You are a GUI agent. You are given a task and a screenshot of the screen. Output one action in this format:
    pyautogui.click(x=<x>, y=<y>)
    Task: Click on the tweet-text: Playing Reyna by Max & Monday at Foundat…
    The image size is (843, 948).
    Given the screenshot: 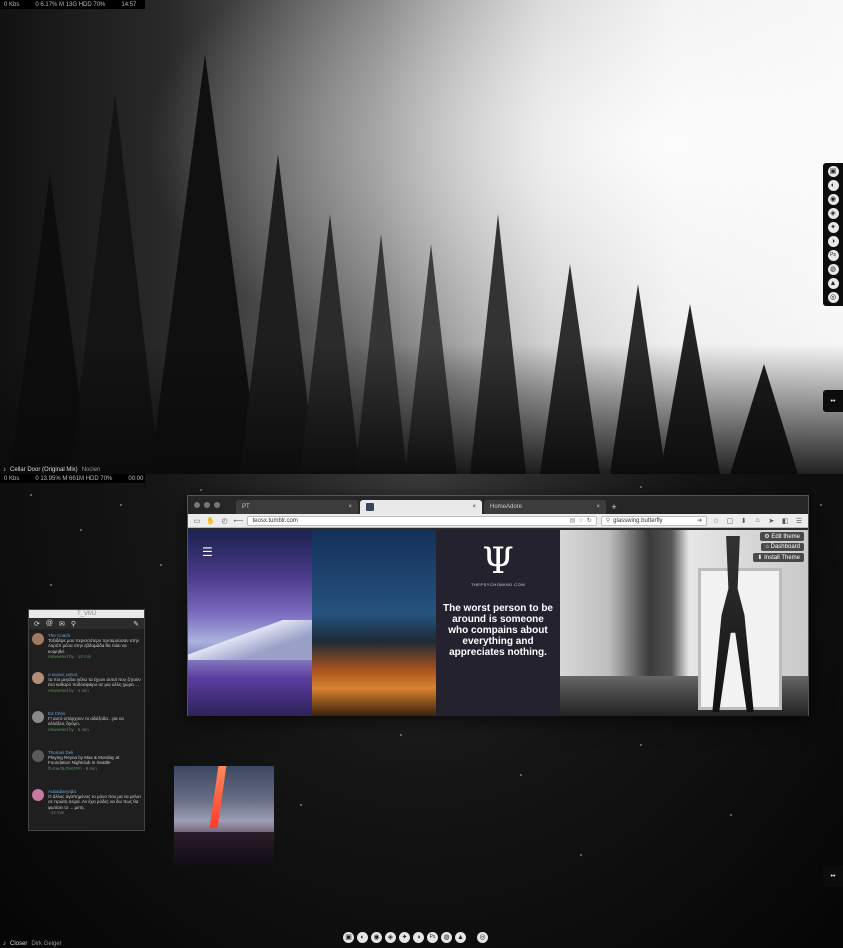 What is the action you would take?
    pyautogui.click(x=84, y=760)
    